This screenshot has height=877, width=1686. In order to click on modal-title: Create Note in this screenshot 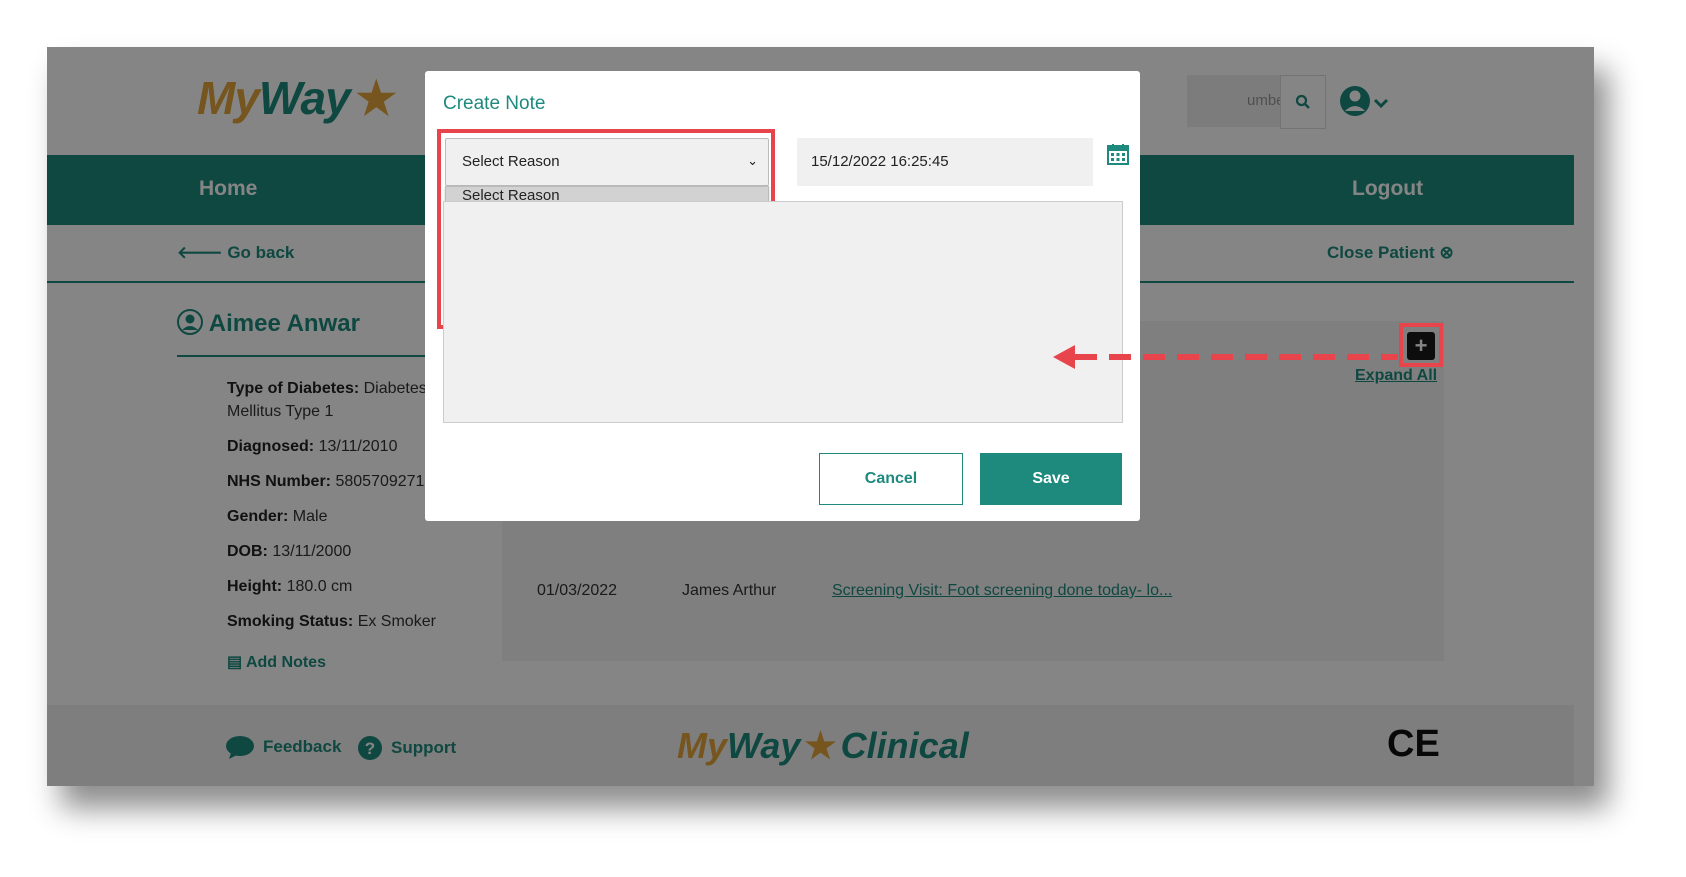, I will do `click(494, 103)`.